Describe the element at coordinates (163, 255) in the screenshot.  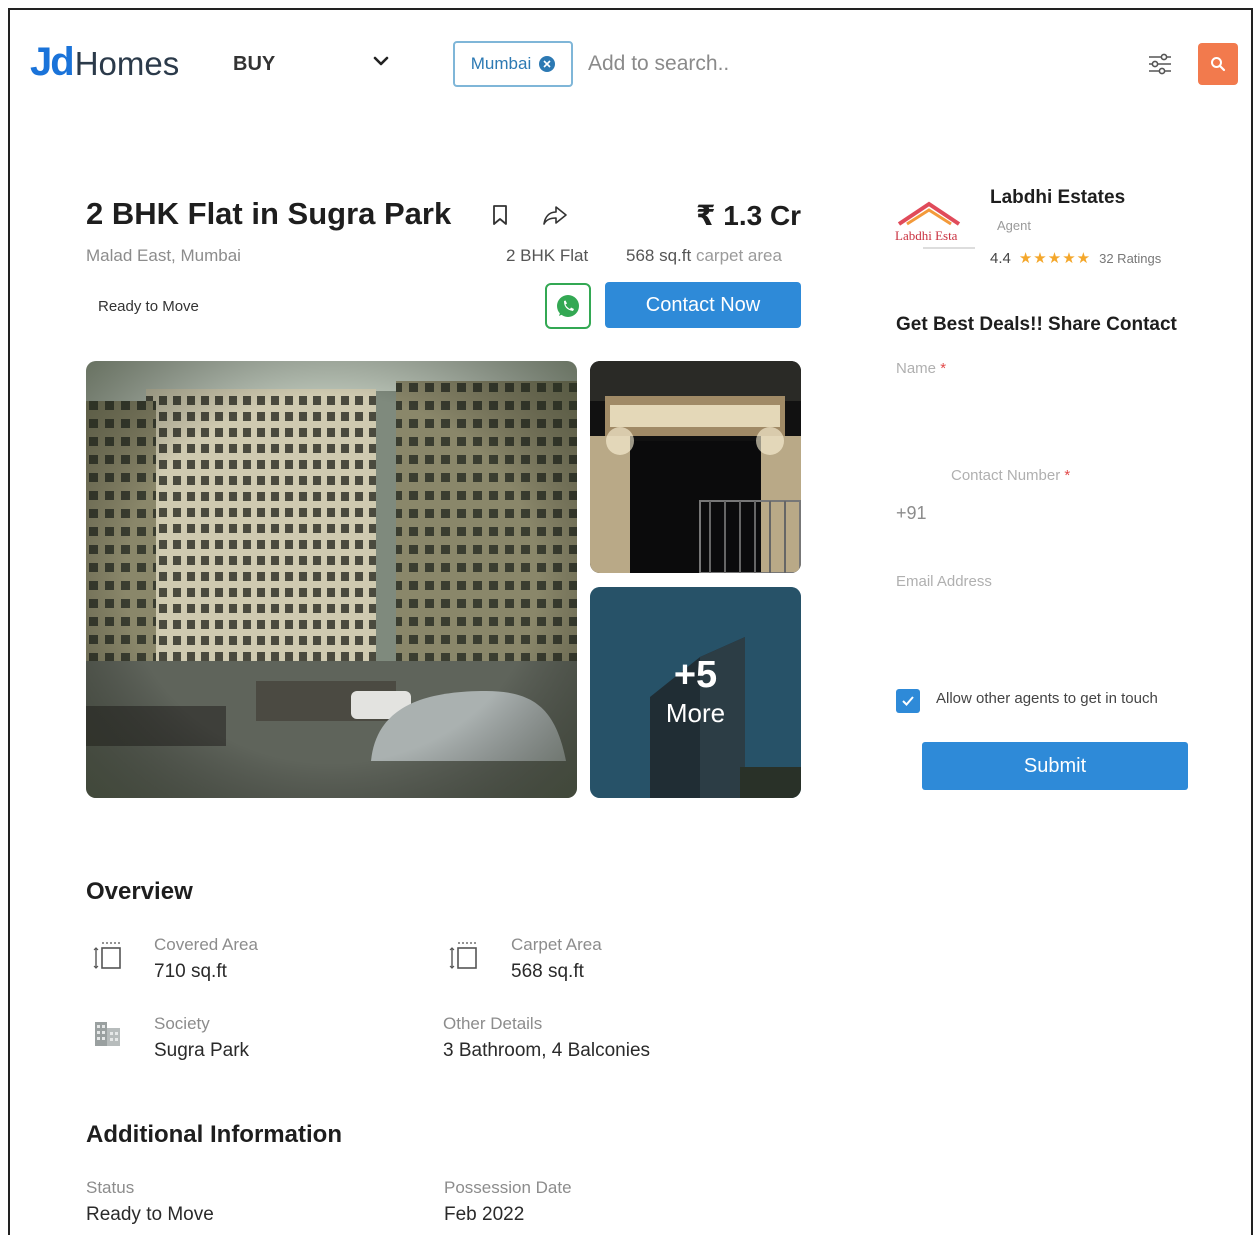
I see `listing-locality: Malad East, Mumbai` at that location.